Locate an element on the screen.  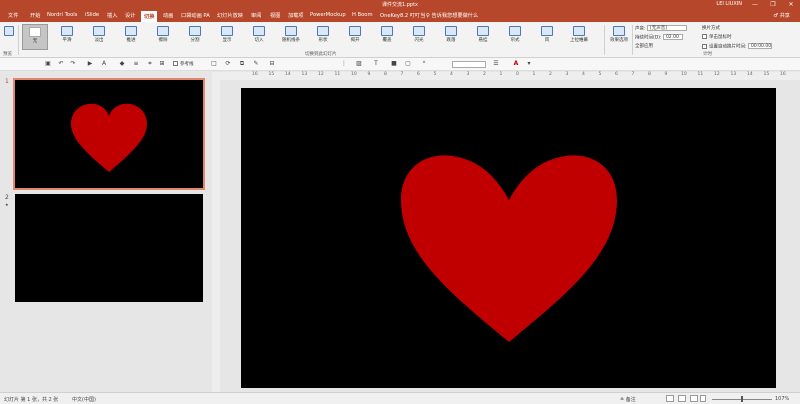
duration-input: 02.00 is located at coordinates (672, 37).